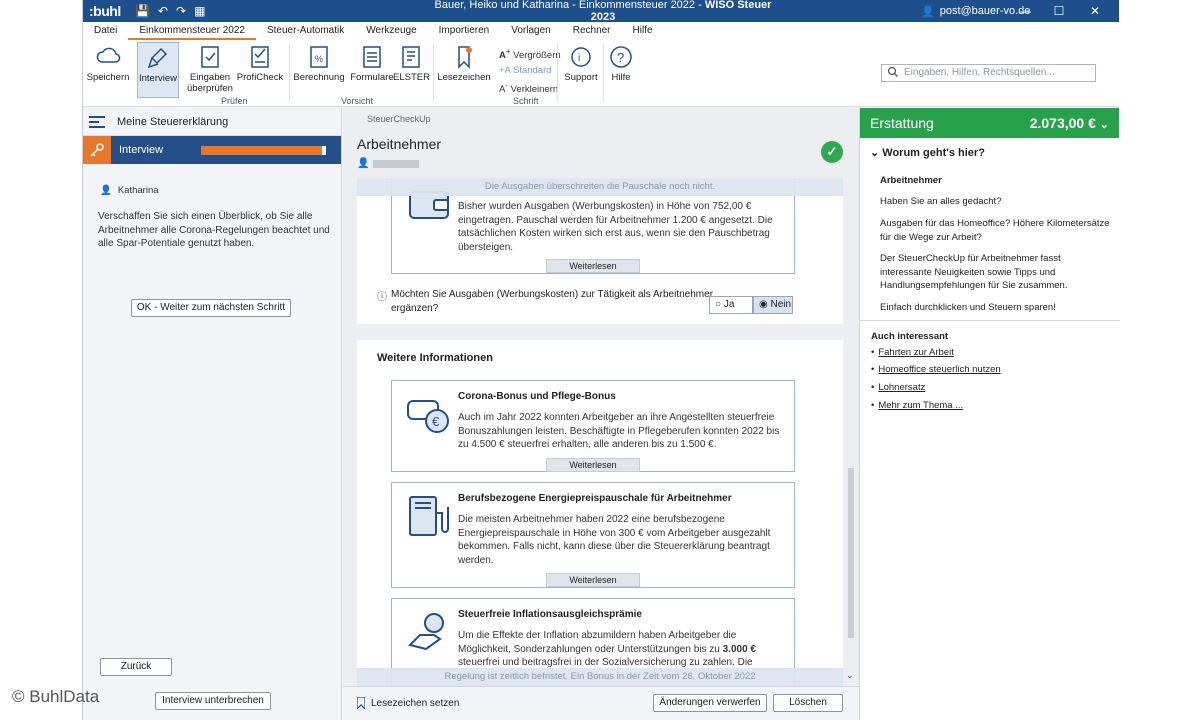 This screenshot has height=720, width=1200. Describe the element at coordinates (990, 320) in the screenshot. I see `divider` at that location.